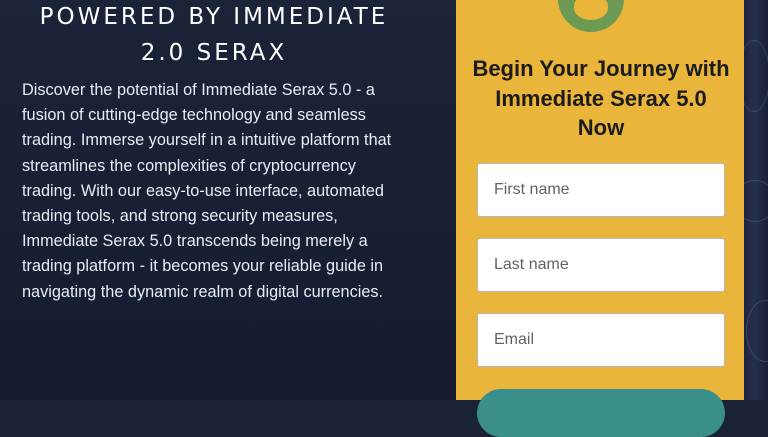  Describe the element at coordinates (214, 17) in the screenshot. I see `hero-title-line-1: POWERED BY IMMEDIATE` at that location.